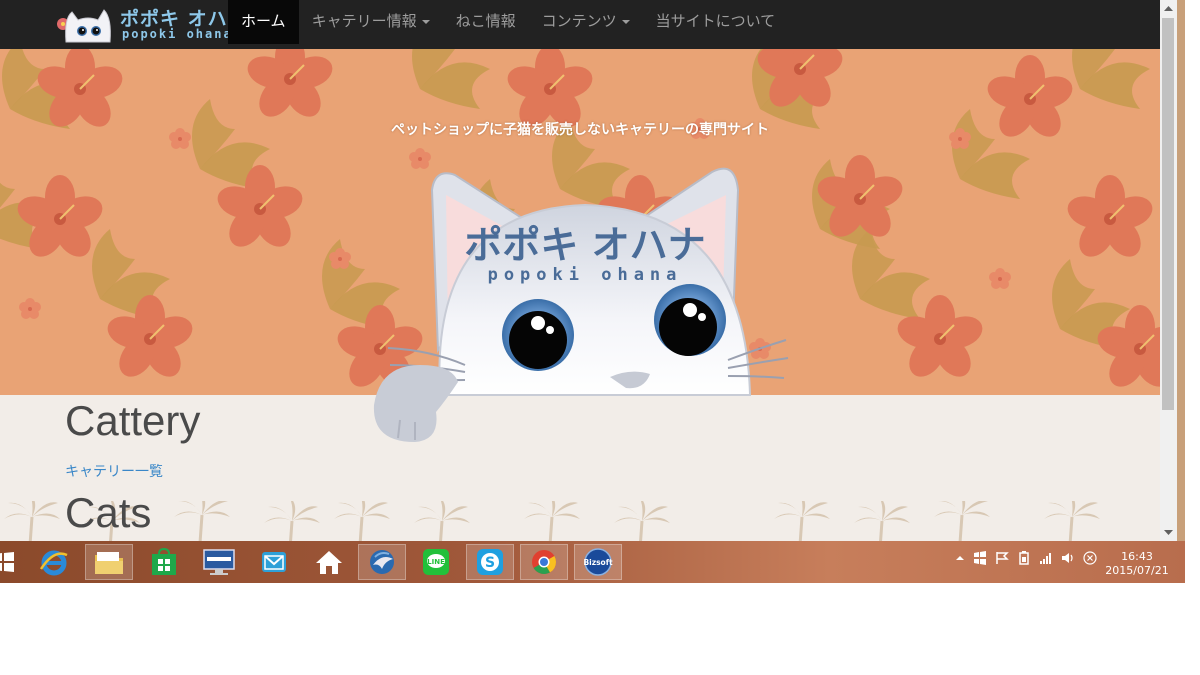  What do you see at coordinates (1002, 558) in the screenshot?
I see `action-center-flag-icon` at bounding box center [1002, 558].